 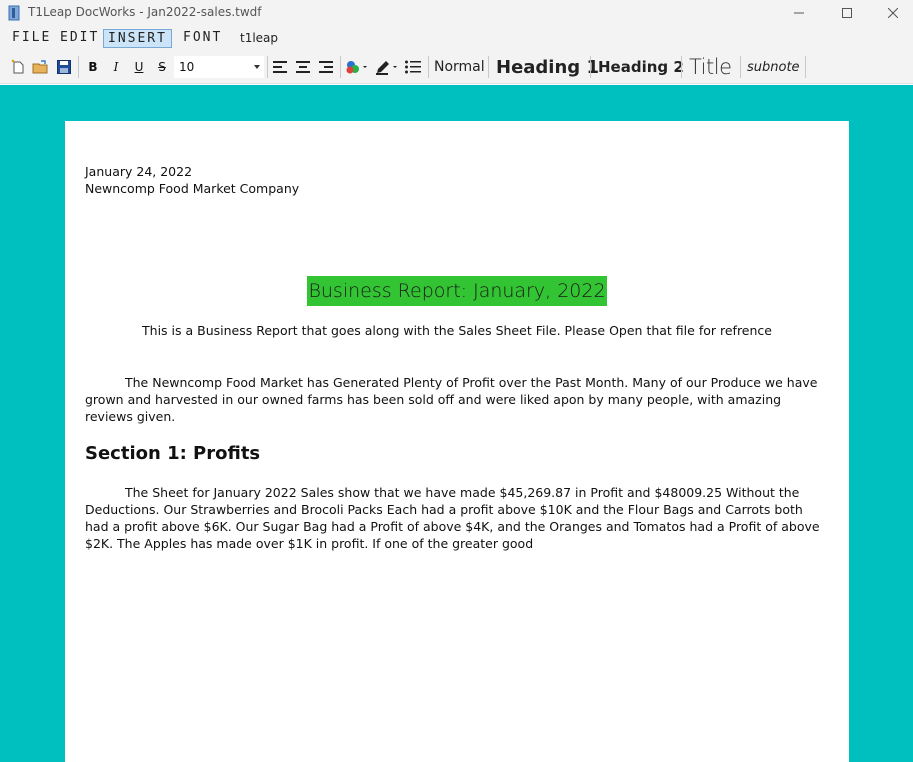 What do you see at coordinates (14, 13) in the screenshot?
I see `app-icon` at bounding box center [14, 13].